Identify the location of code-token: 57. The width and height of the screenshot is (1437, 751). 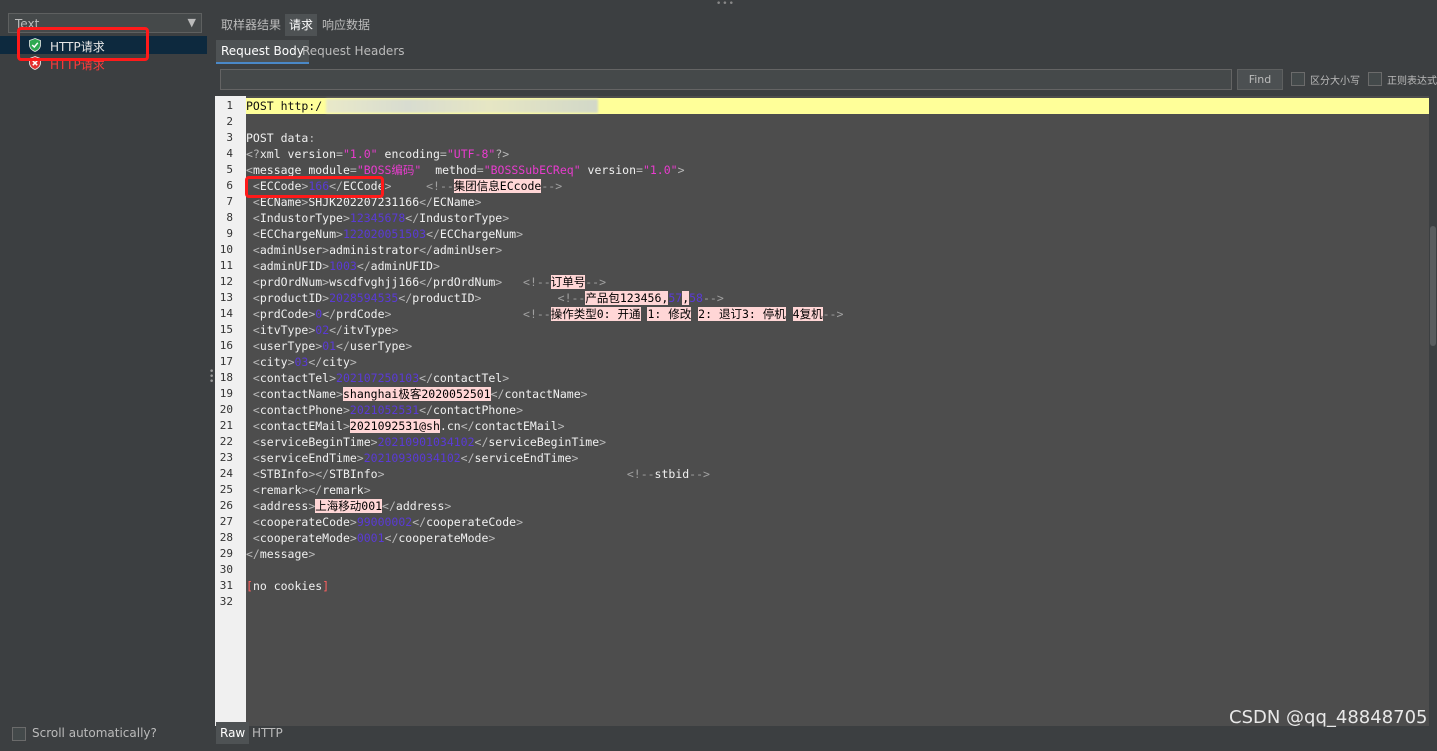
(675, 298).